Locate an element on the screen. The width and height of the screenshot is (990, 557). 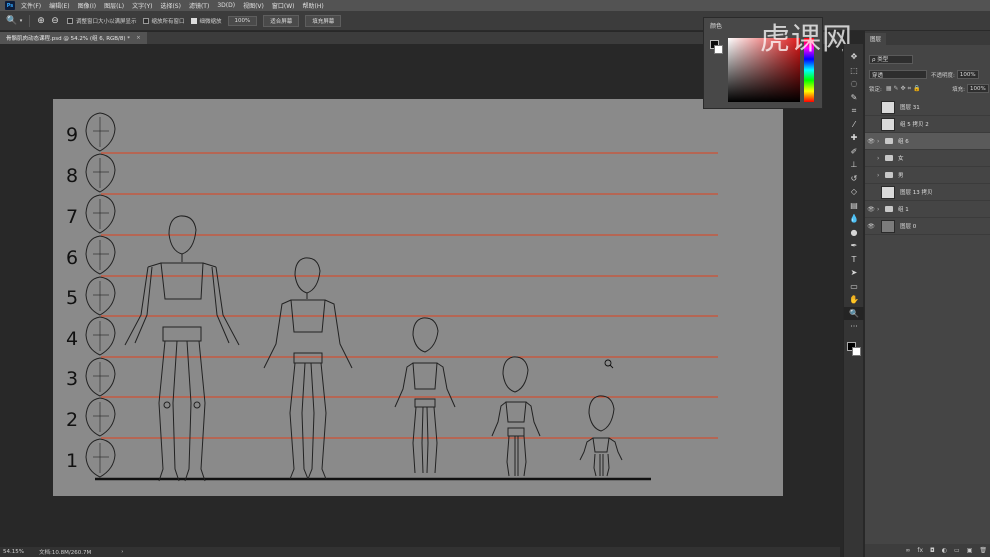
menu-select: 选择(S) is located at coordinates (170, 5).